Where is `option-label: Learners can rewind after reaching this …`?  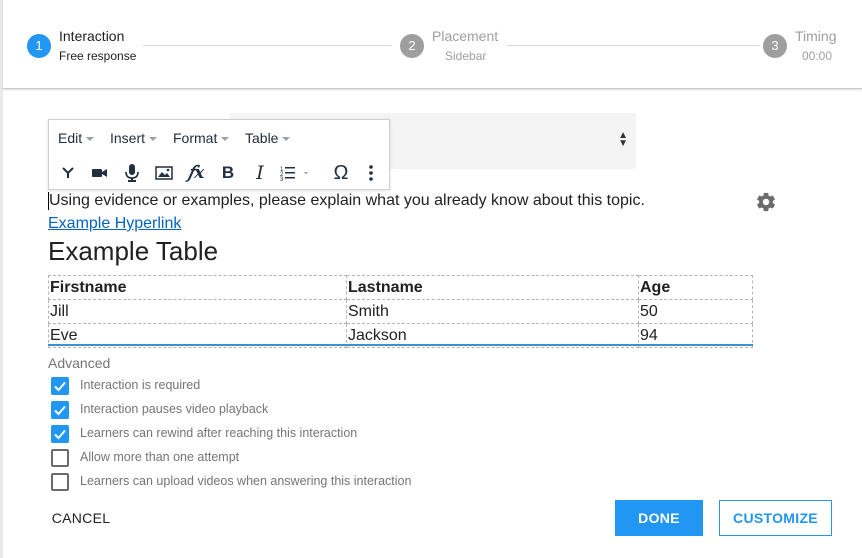 option-label: Learners can rewind after reaching this … is located at coordinates (219, 433).